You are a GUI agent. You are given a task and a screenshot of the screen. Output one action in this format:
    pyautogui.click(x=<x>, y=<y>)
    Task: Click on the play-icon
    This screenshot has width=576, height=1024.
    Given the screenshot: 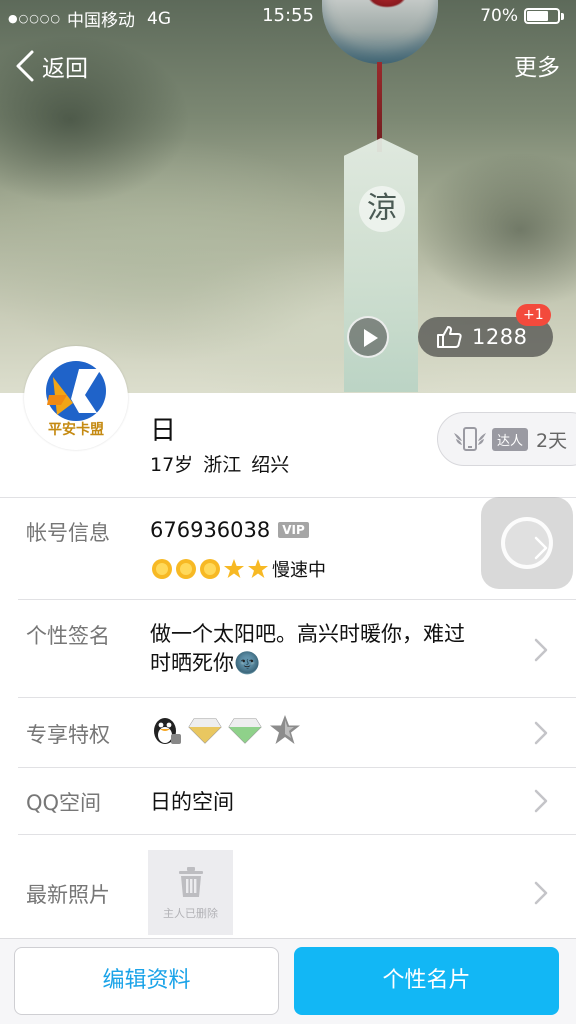 What is the action you would take?
    pyautogui.click(x=371, y=338)
    